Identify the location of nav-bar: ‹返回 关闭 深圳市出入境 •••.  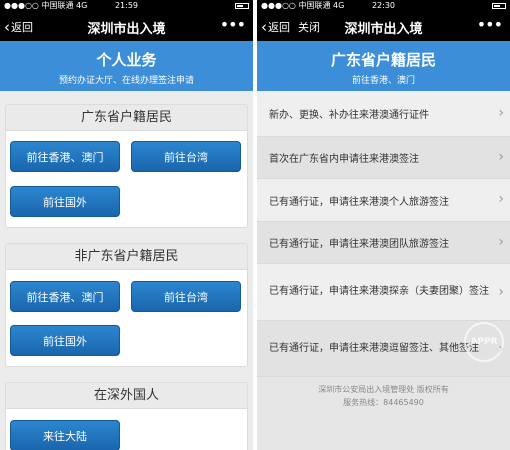
(383, 26).